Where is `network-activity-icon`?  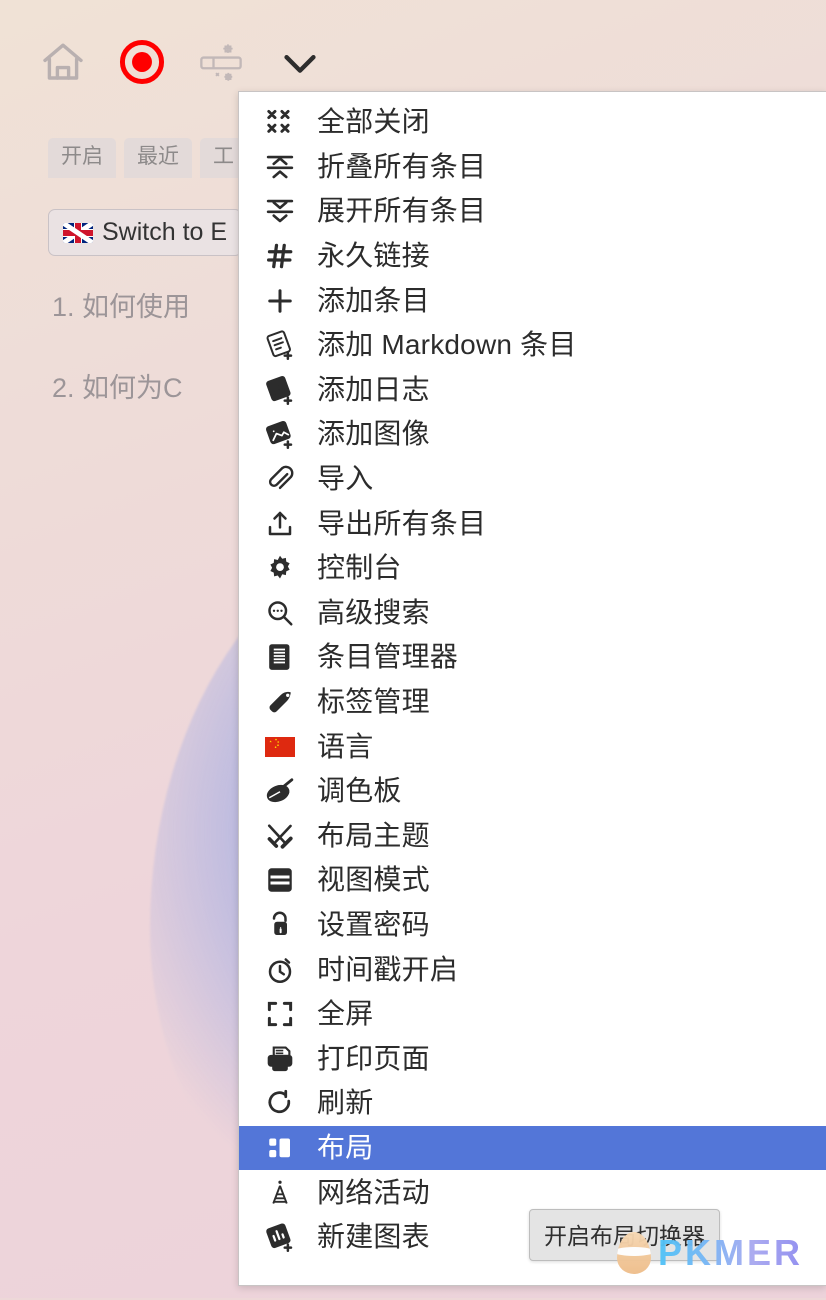 network-activity-icon is located at coordinates (284, 1193).